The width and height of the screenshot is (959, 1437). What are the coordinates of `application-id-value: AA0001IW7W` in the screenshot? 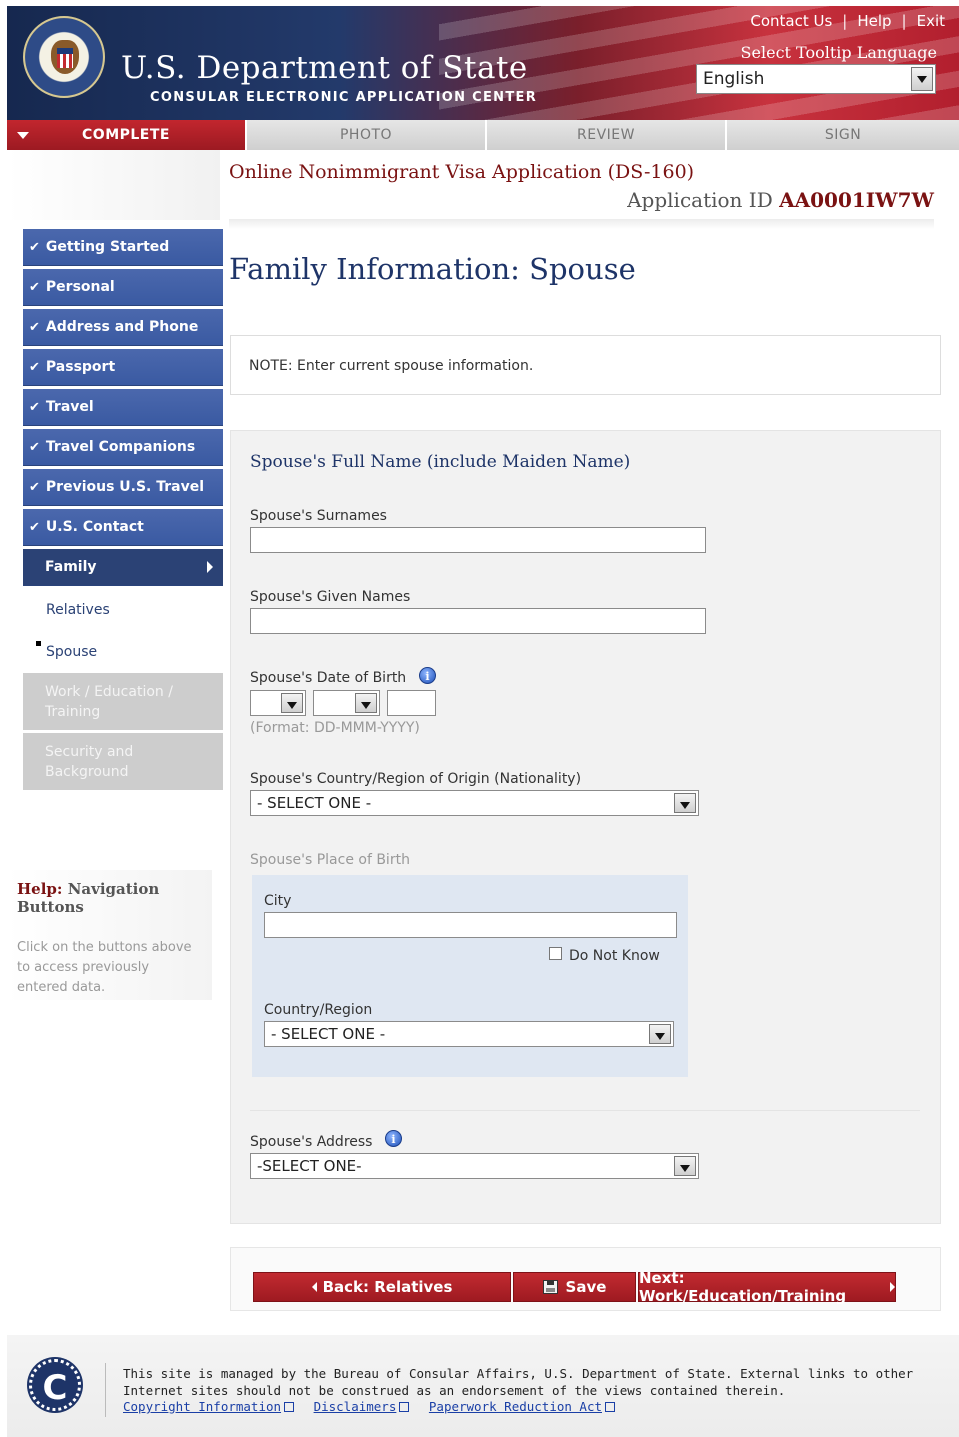 It's located at (856, 200).